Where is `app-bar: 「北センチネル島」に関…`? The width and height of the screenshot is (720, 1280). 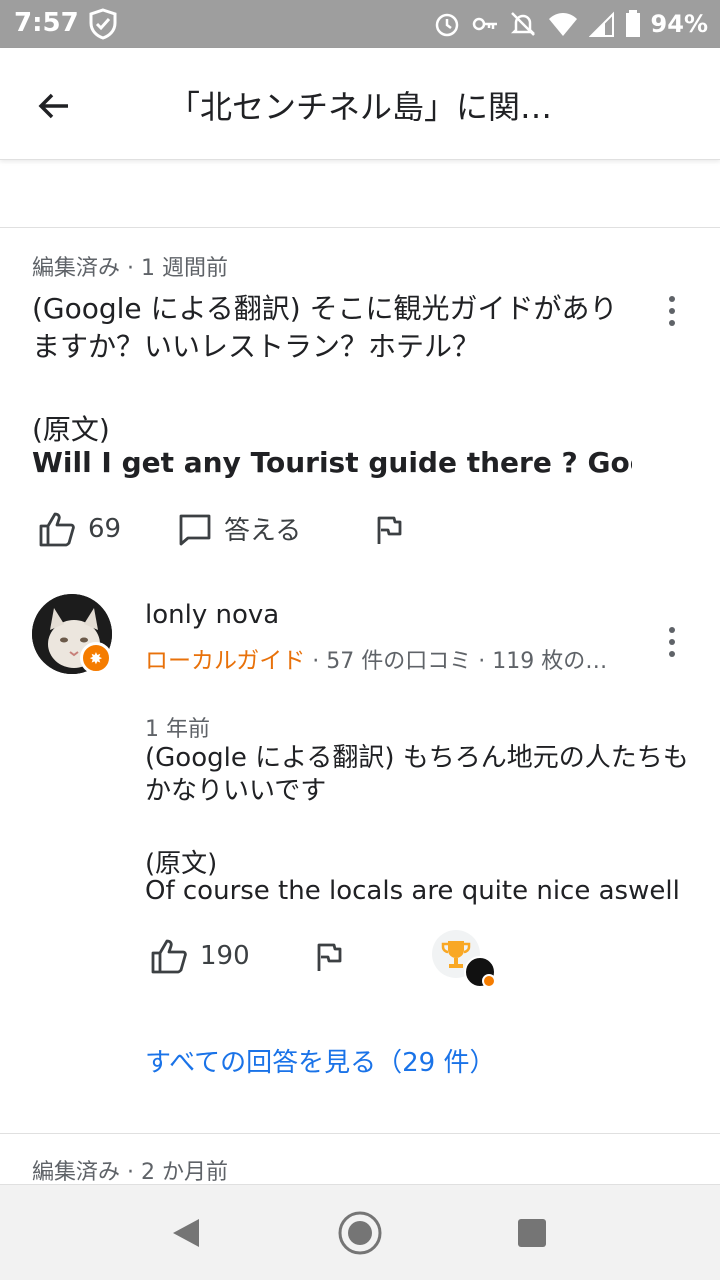
app-bar: 「北センチネル島」に関… is located at coordinates (360, 104).